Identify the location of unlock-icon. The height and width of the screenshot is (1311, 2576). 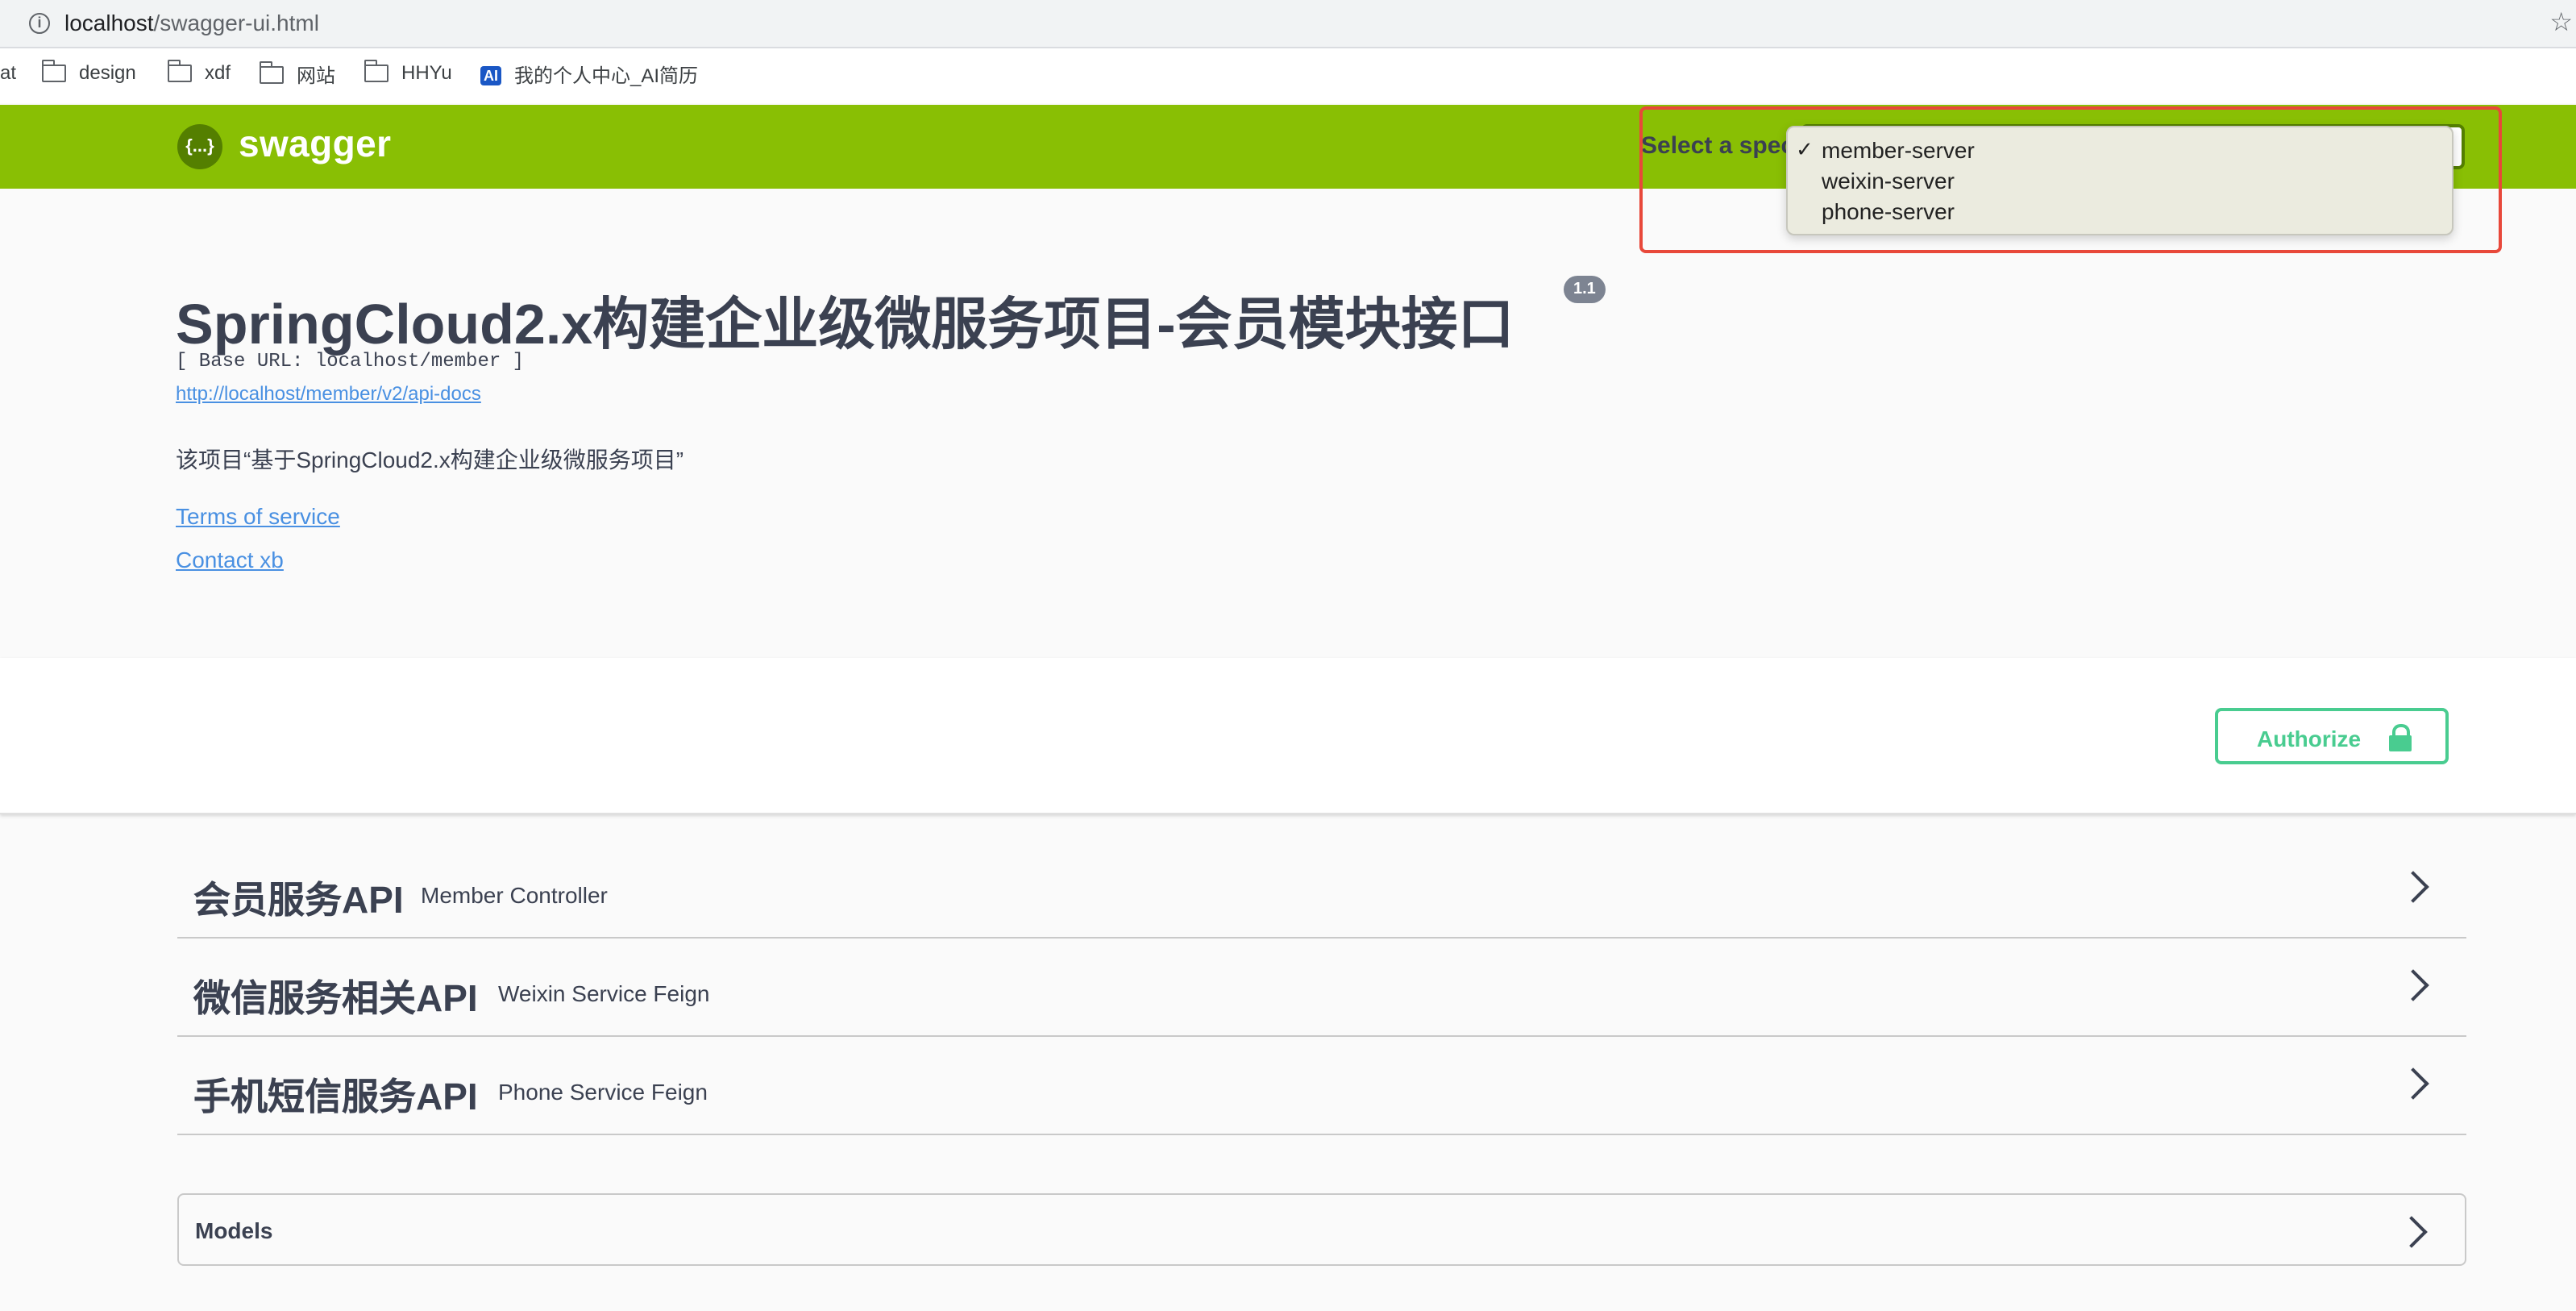
(2400, 737).